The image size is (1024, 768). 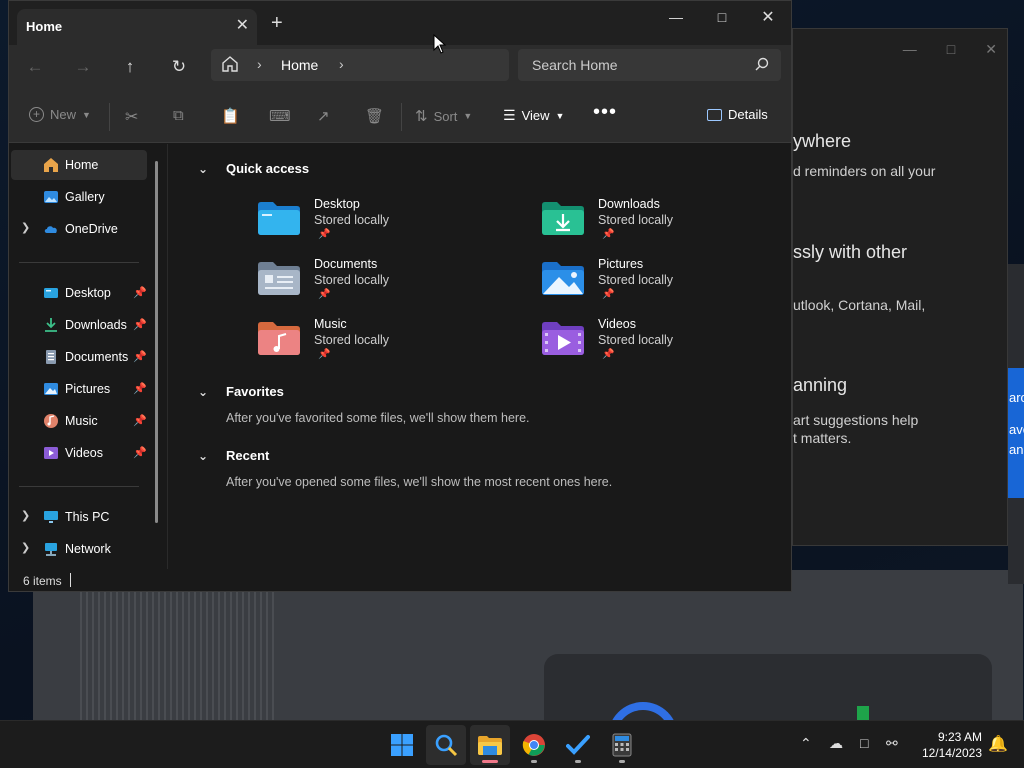 I want to click on quick-access-item-videos: Videos Stored locally 📌, so click(x=671, y=345).